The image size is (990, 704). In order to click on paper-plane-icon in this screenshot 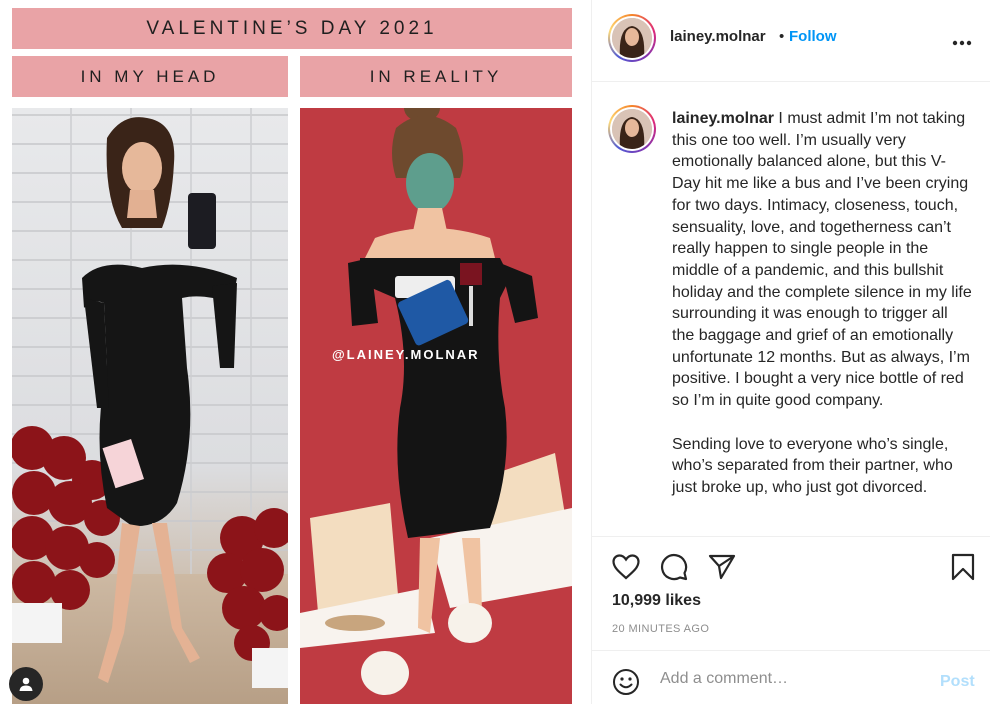, I will do `click(722, 567)`.